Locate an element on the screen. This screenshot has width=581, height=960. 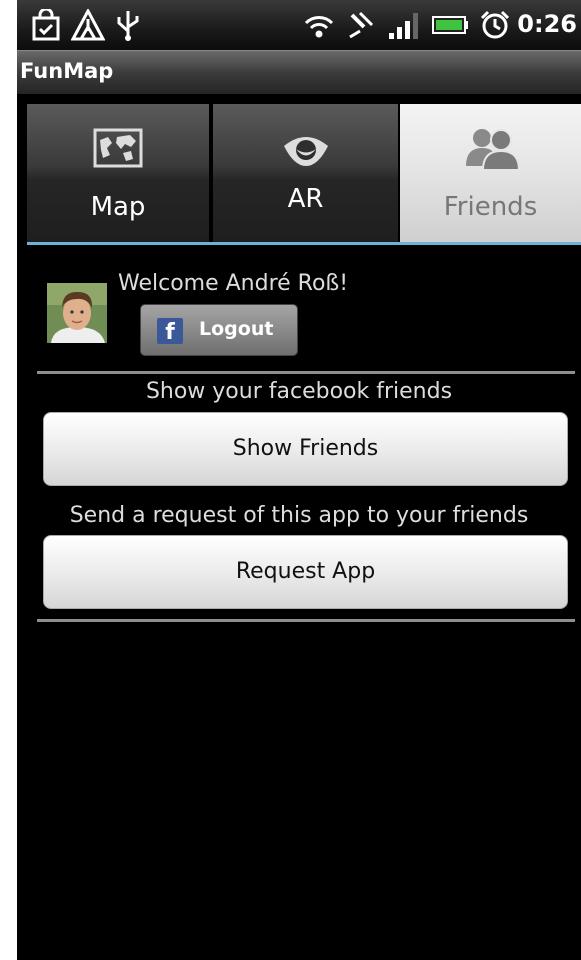
logout-button: f Logout is located at coordinates (219, 330).